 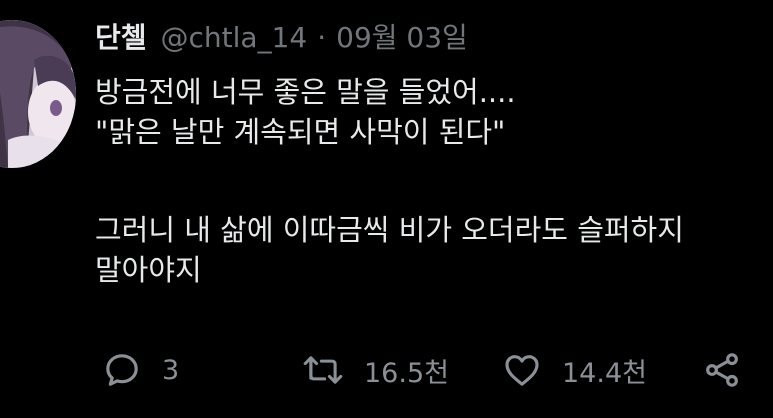 What do you see at coordinates (522, 370) in the screenshot?
I see `heart-icon` at bounding box center [522, 370].